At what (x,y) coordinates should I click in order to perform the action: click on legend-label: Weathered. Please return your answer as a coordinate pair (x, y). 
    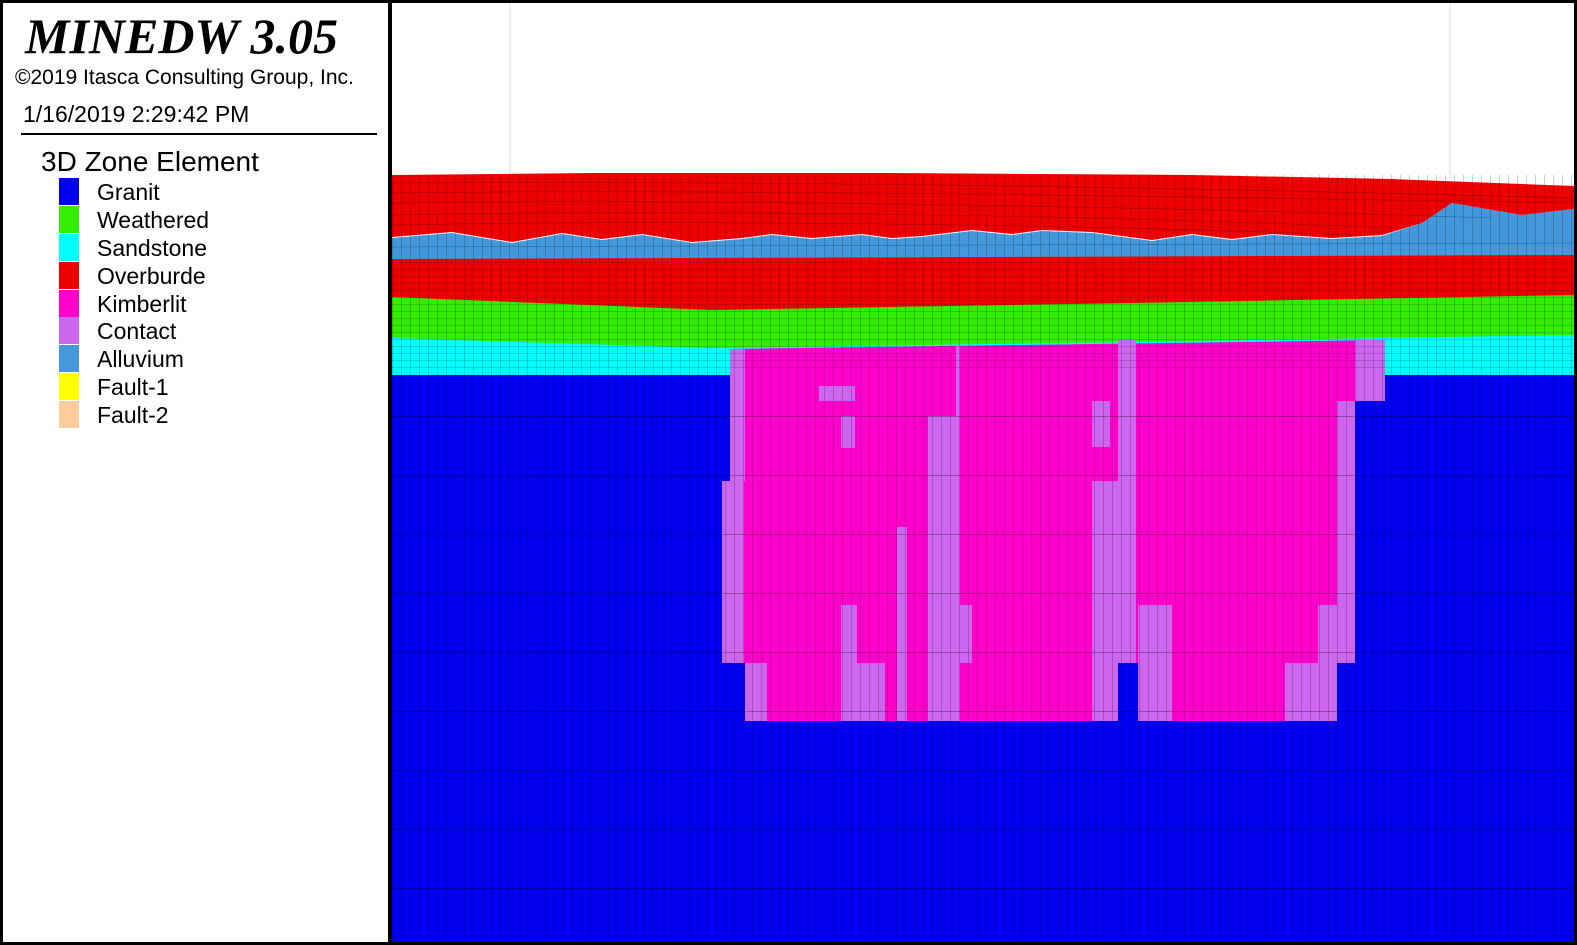
    Looking at the image, I should click on (153, 219).